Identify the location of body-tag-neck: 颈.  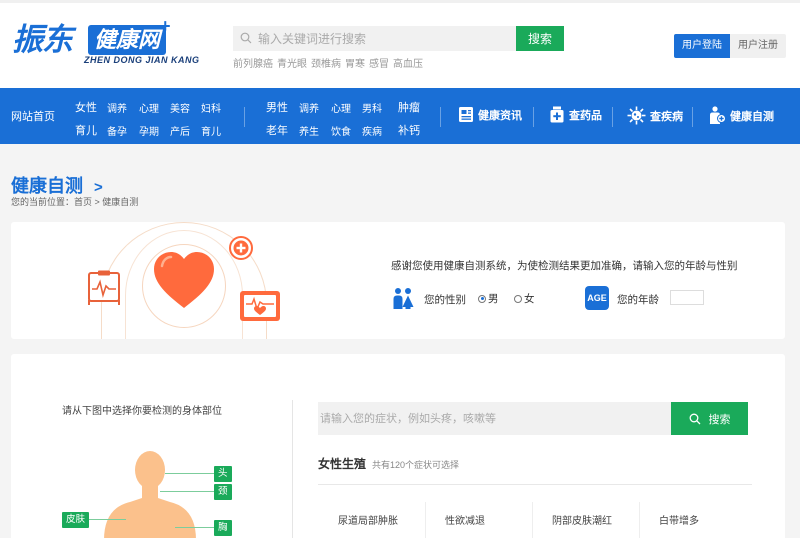
(223, 492).